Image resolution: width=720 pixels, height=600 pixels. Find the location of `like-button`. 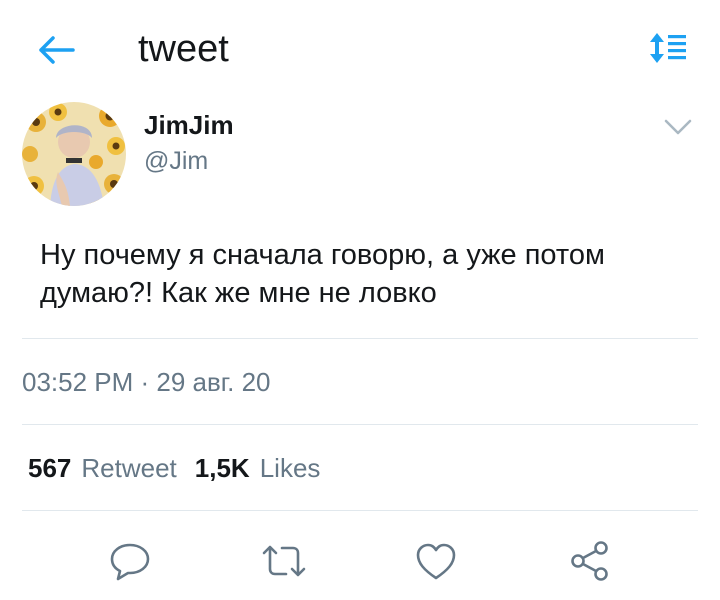

like-button is located at coordinates (436, 561).